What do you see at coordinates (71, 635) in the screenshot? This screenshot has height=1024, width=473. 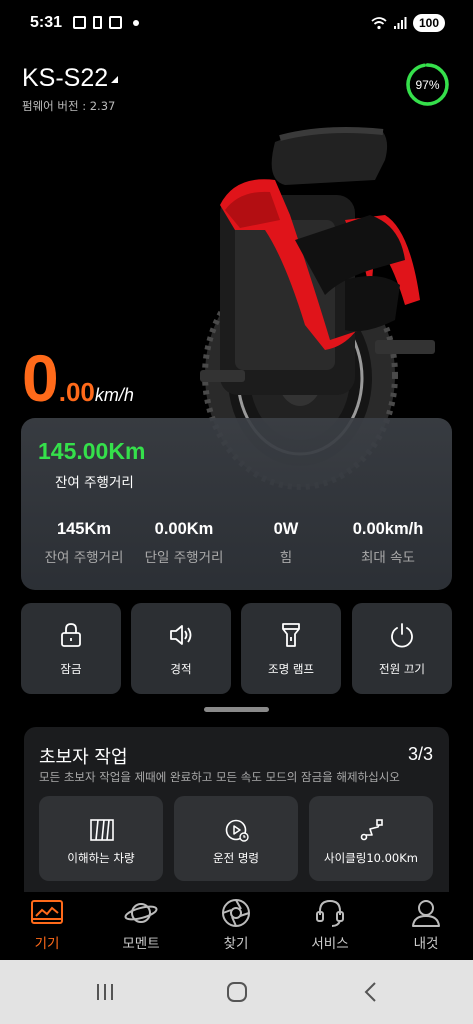 I see `lock-icon` at bounding box center [71, 635].